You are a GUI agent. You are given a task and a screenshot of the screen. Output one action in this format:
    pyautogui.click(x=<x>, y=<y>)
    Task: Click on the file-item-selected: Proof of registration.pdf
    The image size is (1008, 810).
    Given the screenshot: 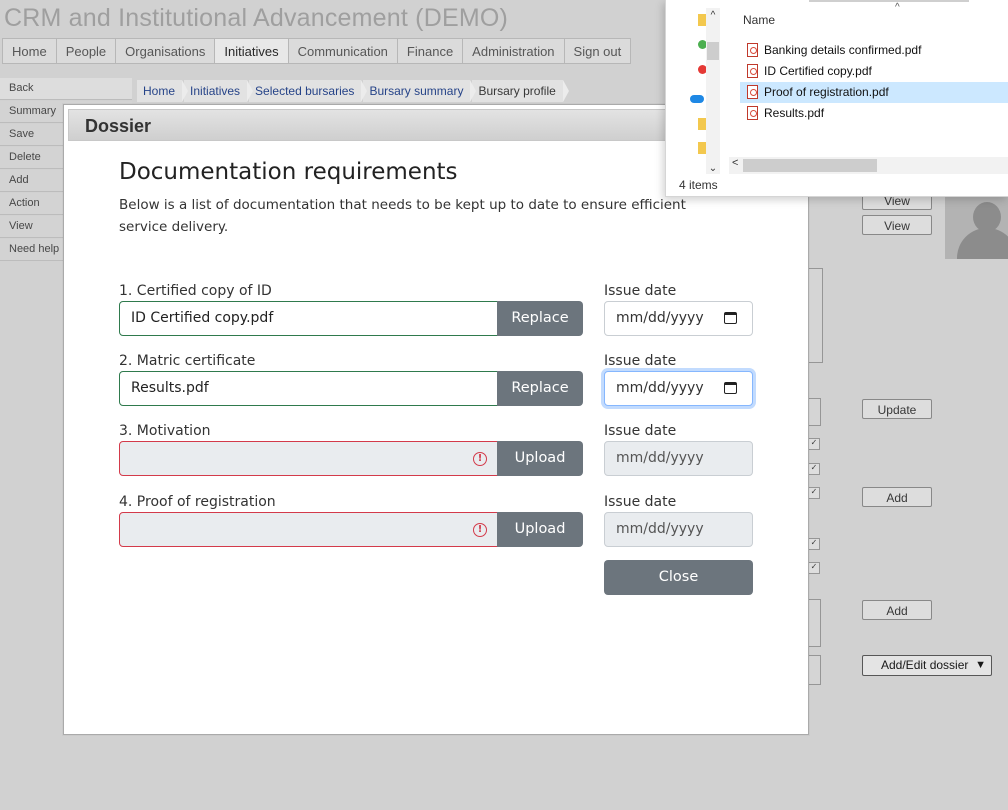 What is the action you would take?
    pyautogui.click(x=874, y=92)
    